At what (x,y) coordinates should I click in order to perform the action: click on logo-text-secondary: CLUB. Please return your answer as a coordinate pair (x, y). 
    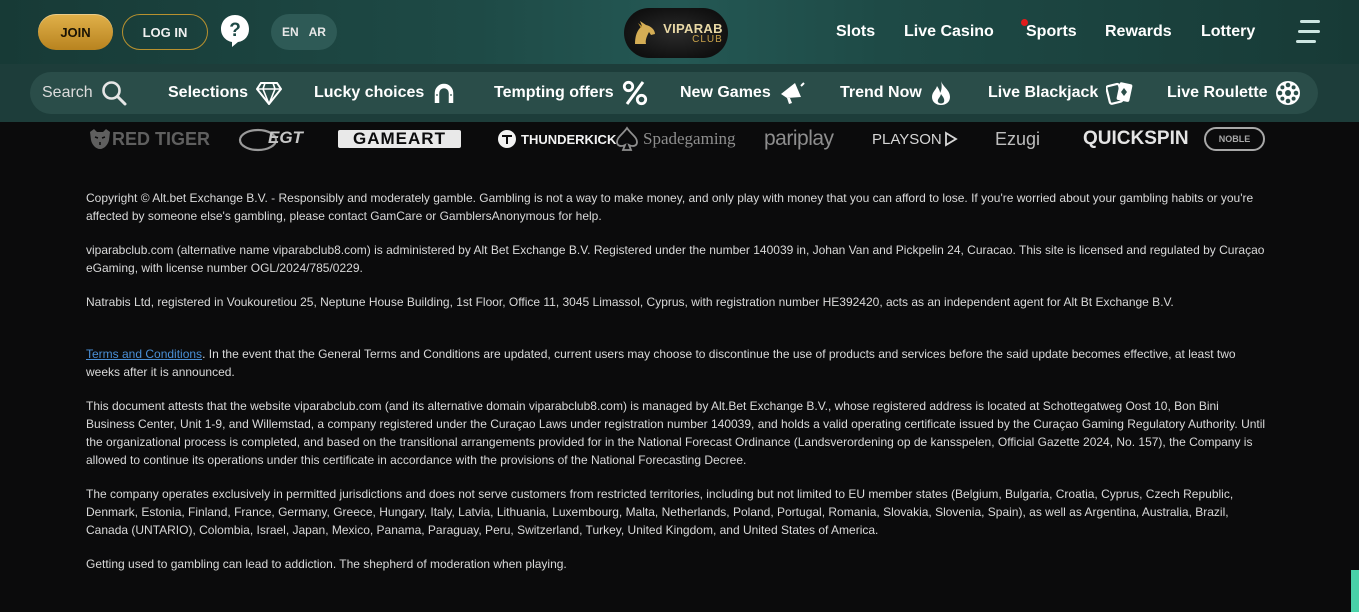
    Looking at the image, I should click on (707, 39).